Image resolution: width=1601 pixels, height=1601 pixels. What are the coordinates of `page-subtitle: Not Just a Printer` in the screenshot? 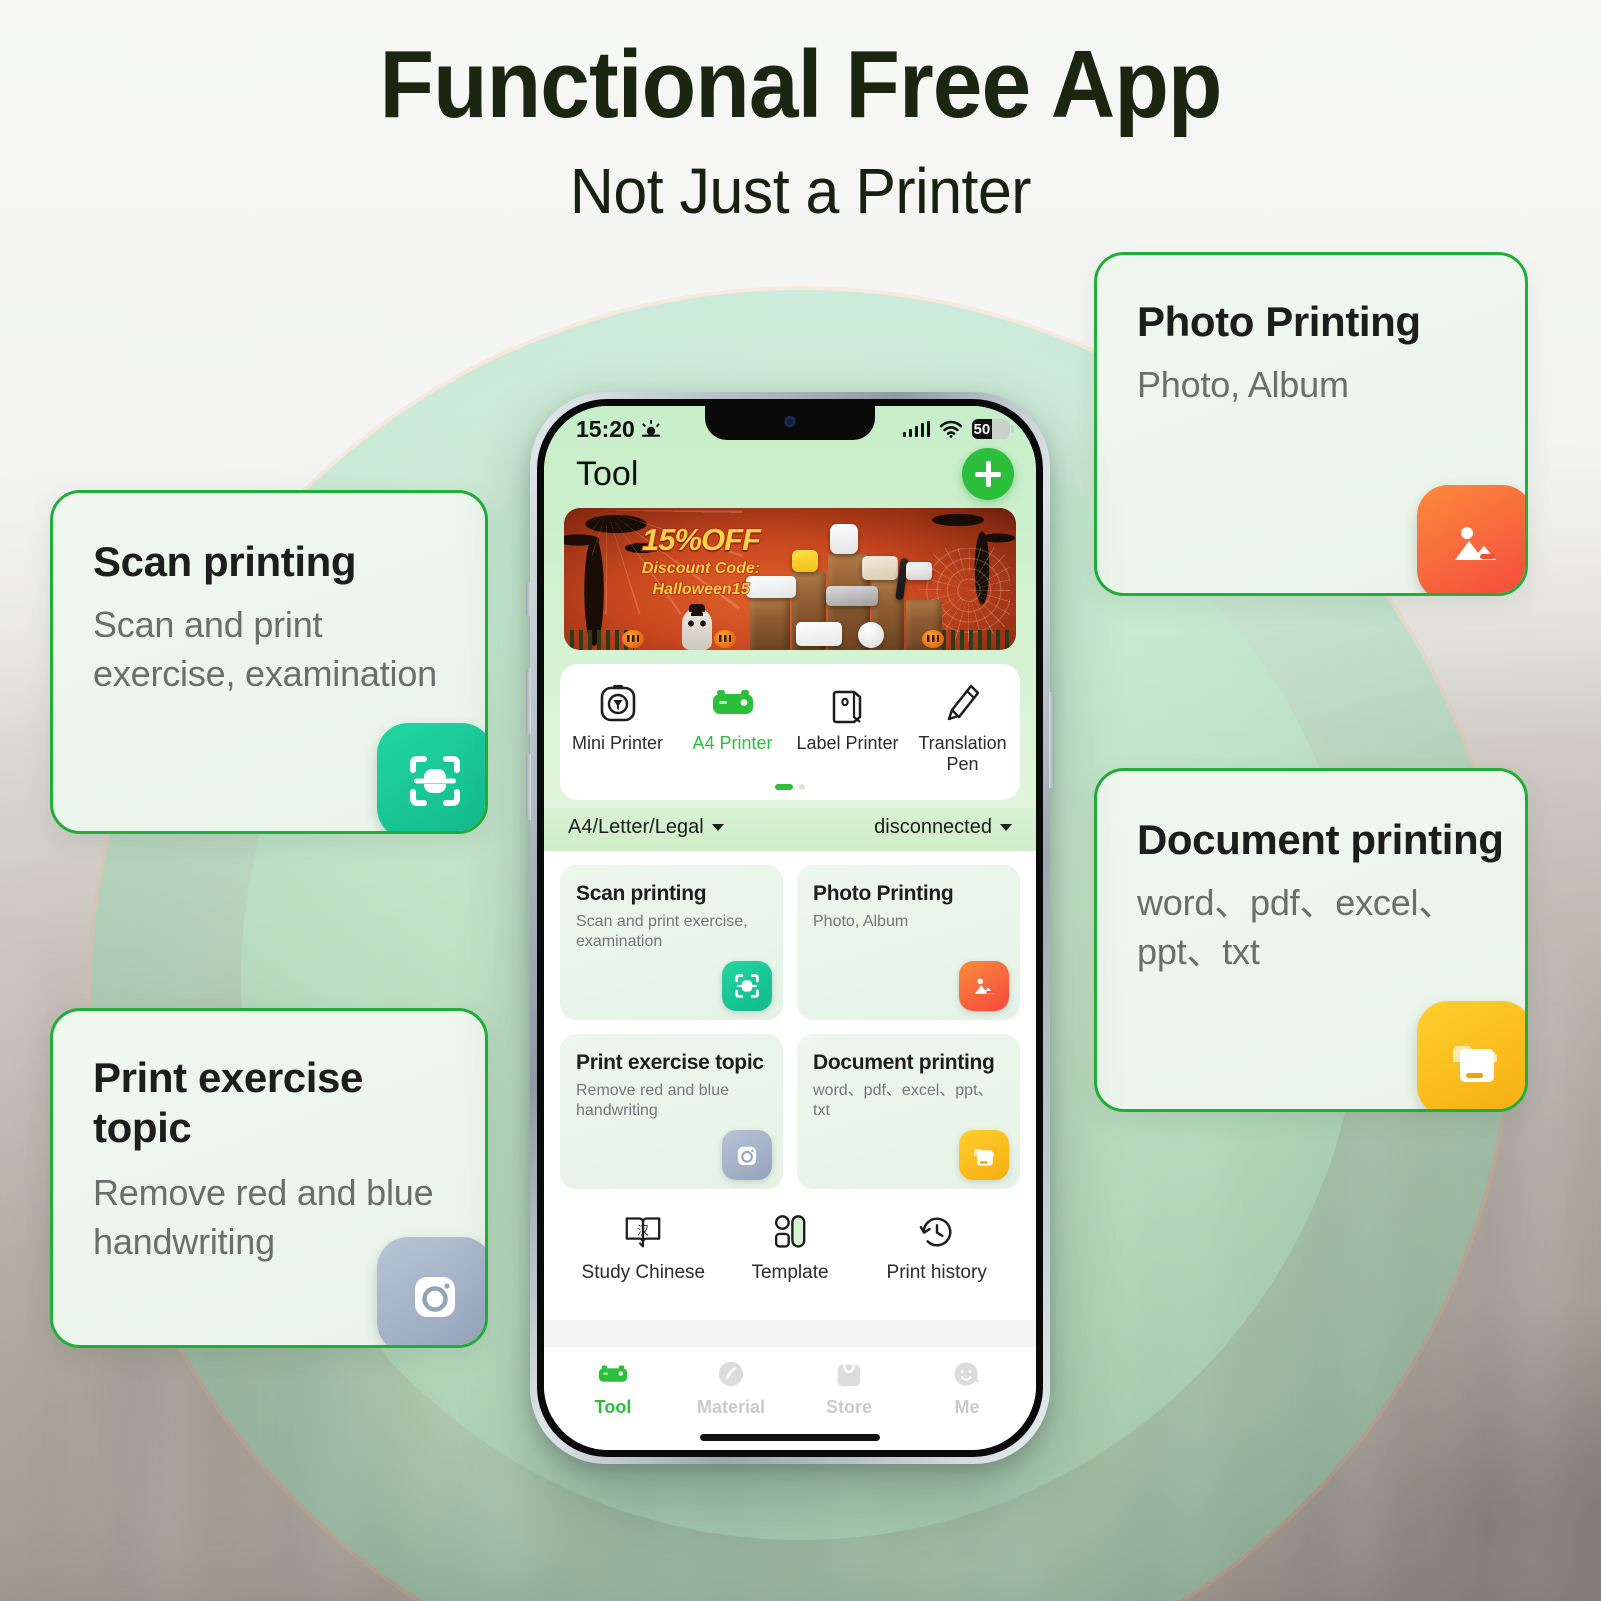 It's located at (800, 191).